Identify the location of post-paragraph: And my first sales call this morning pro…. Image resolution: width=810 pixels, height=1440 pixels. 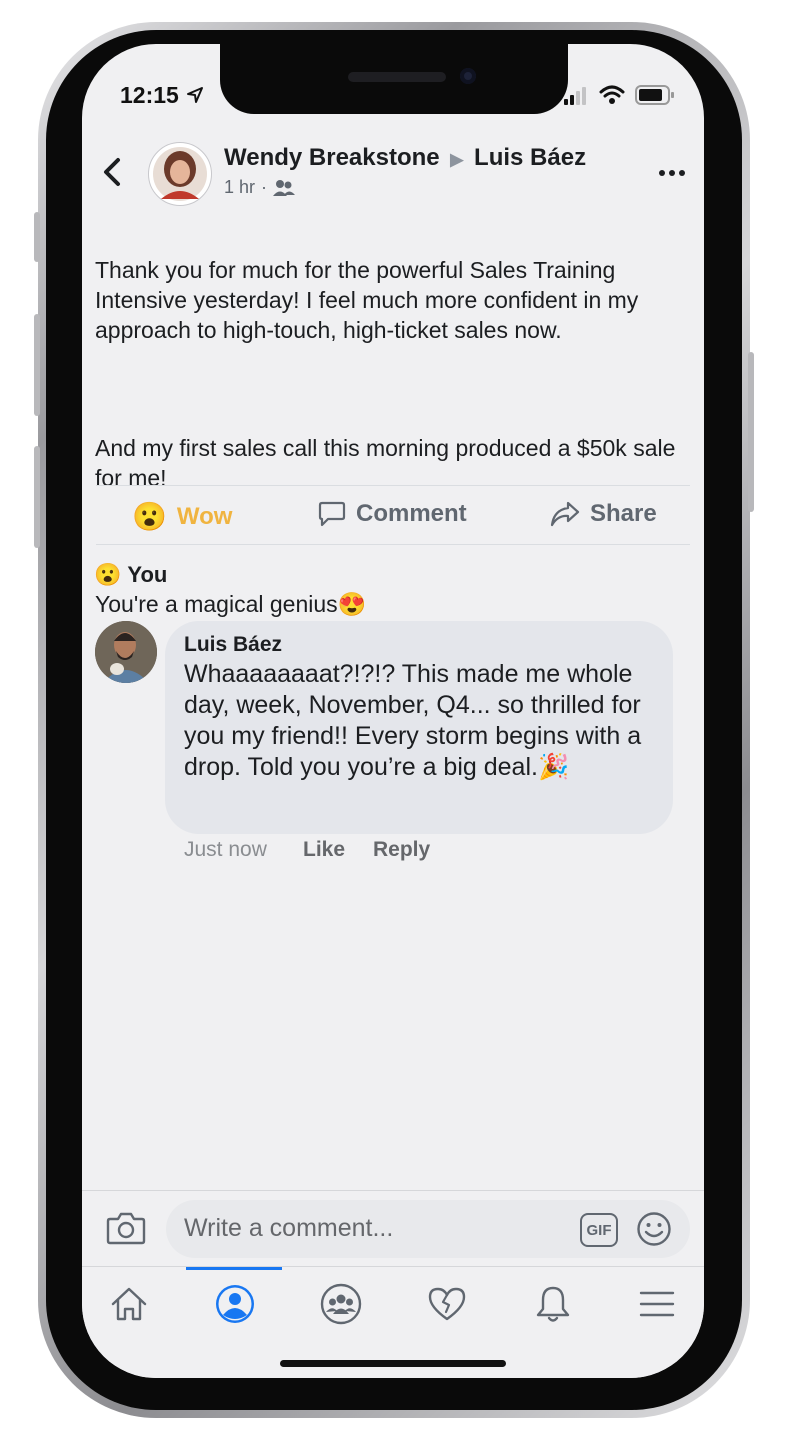
(385, 463).